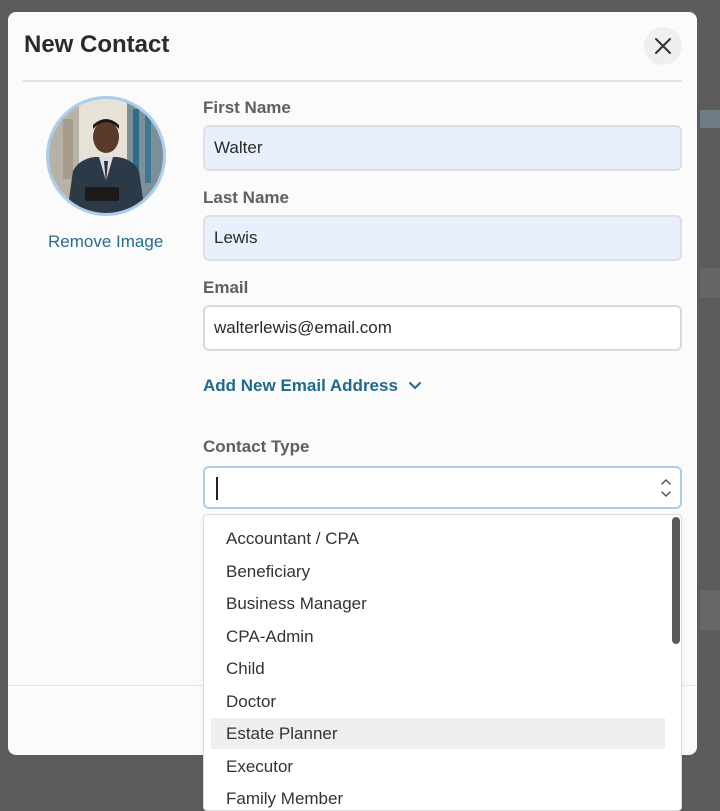 The image size is (720, 811). I want to click on first-name-value: Walter, so click(238, 147).